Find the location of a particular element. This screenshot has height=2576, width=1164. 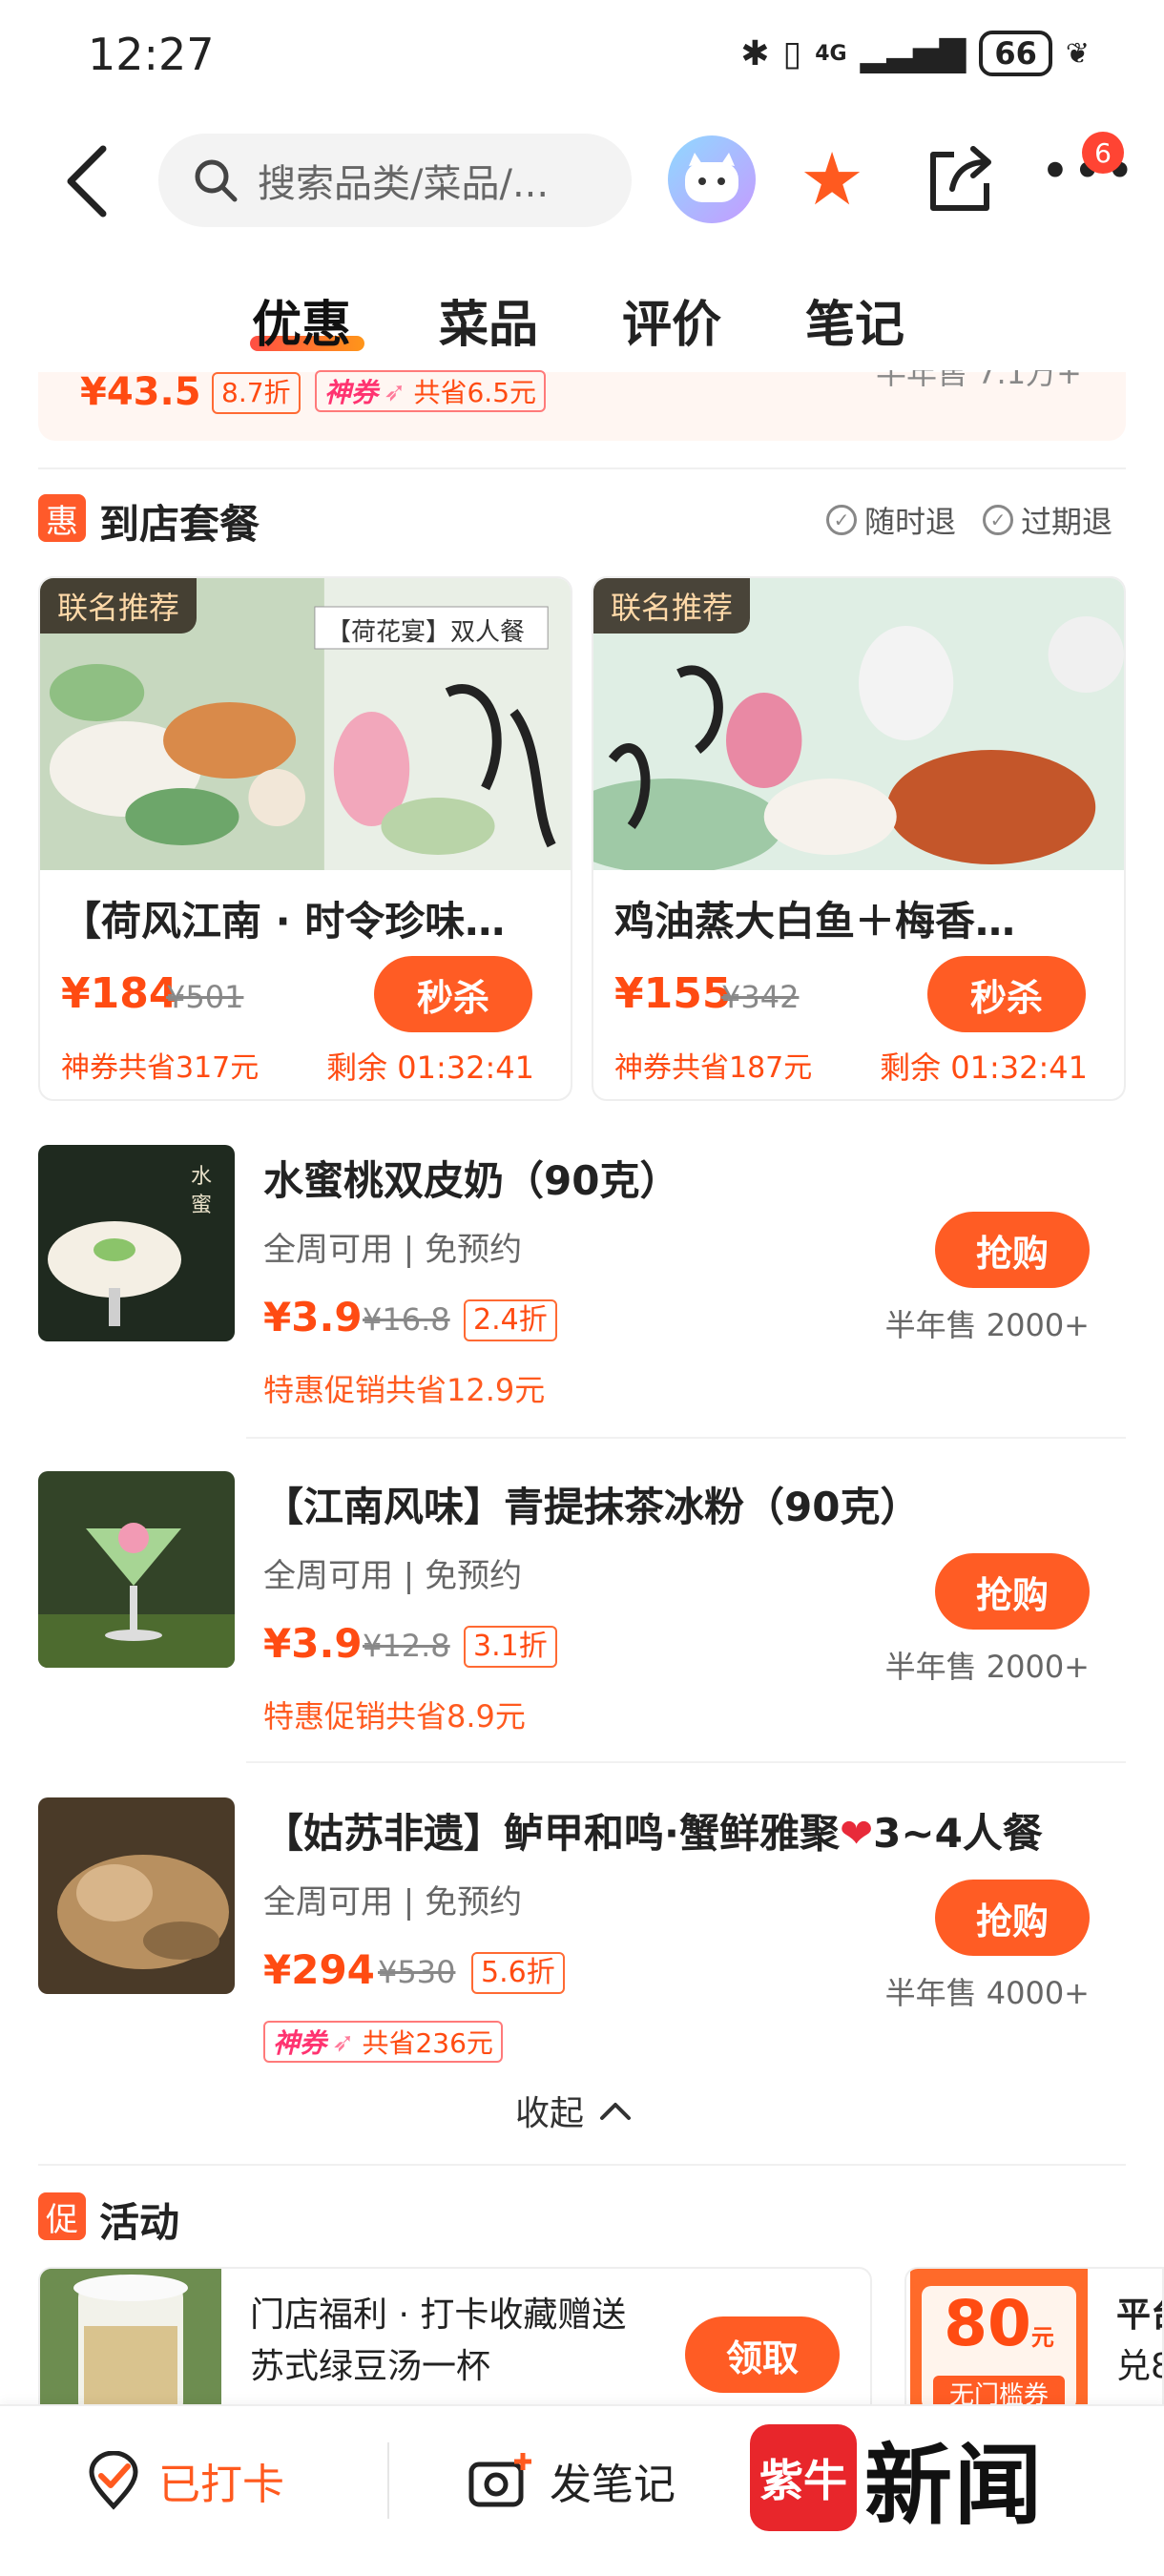

collapse-button: 收起 is located at coordinates (573, 2110).